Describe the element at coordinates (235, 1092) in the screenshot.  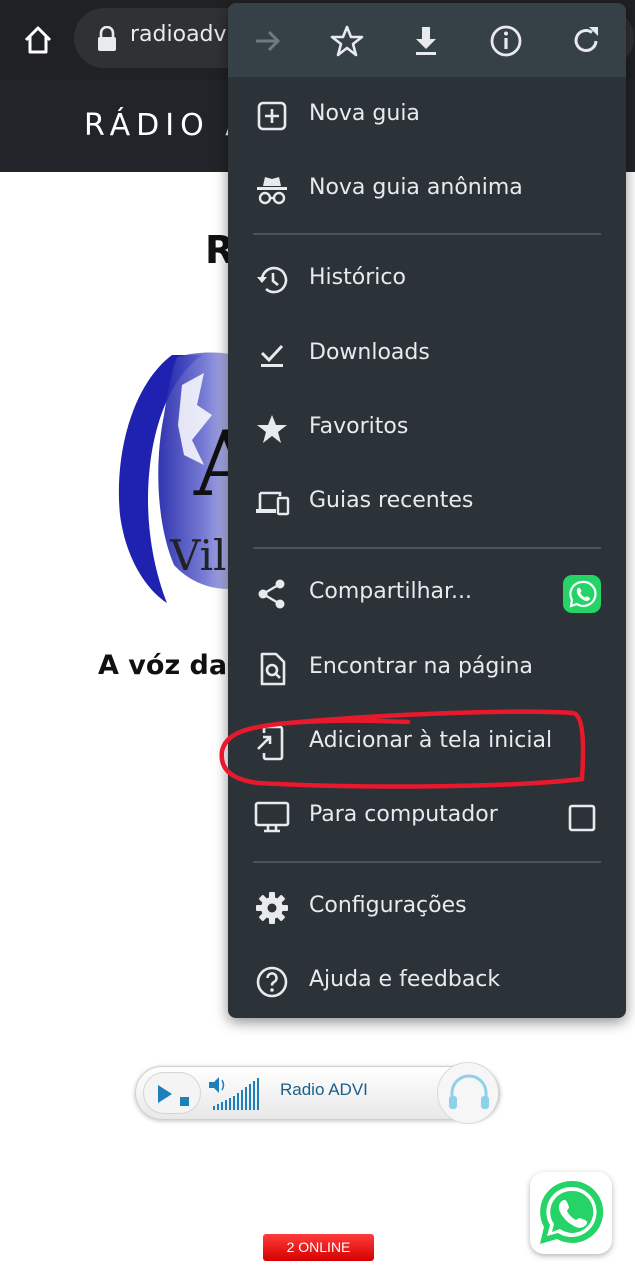
I see `volume-icon` at that location.